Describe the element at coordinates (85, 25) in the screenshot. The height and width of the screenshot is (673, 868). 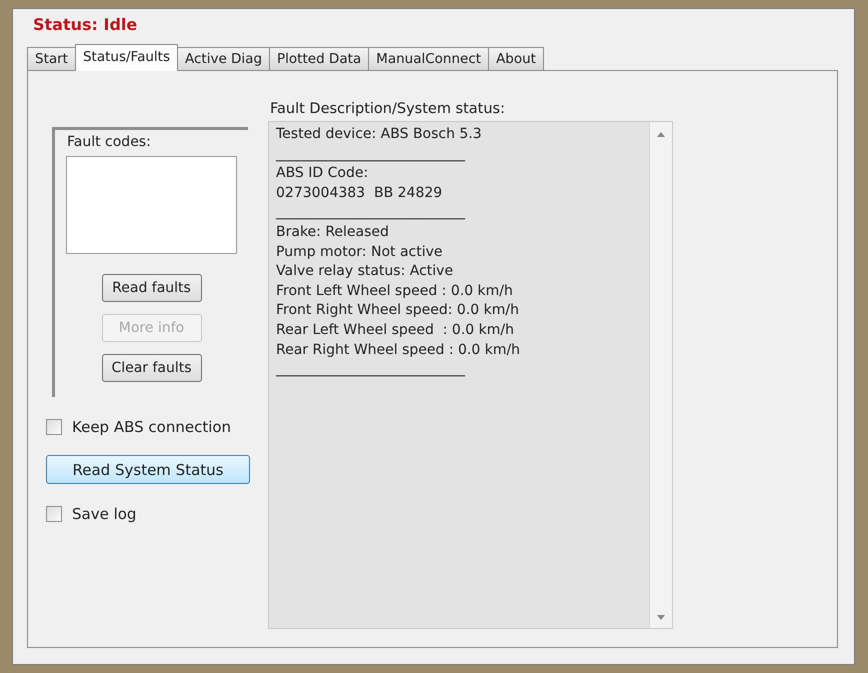
I see `status-title: Status: Idle` at that location.